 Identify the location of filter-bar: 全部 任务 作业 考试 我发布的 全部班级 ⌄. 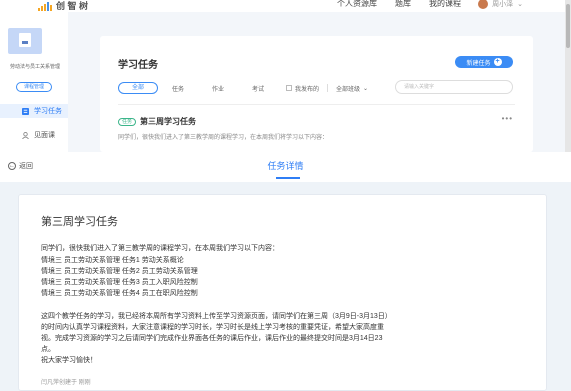
(243, 88).